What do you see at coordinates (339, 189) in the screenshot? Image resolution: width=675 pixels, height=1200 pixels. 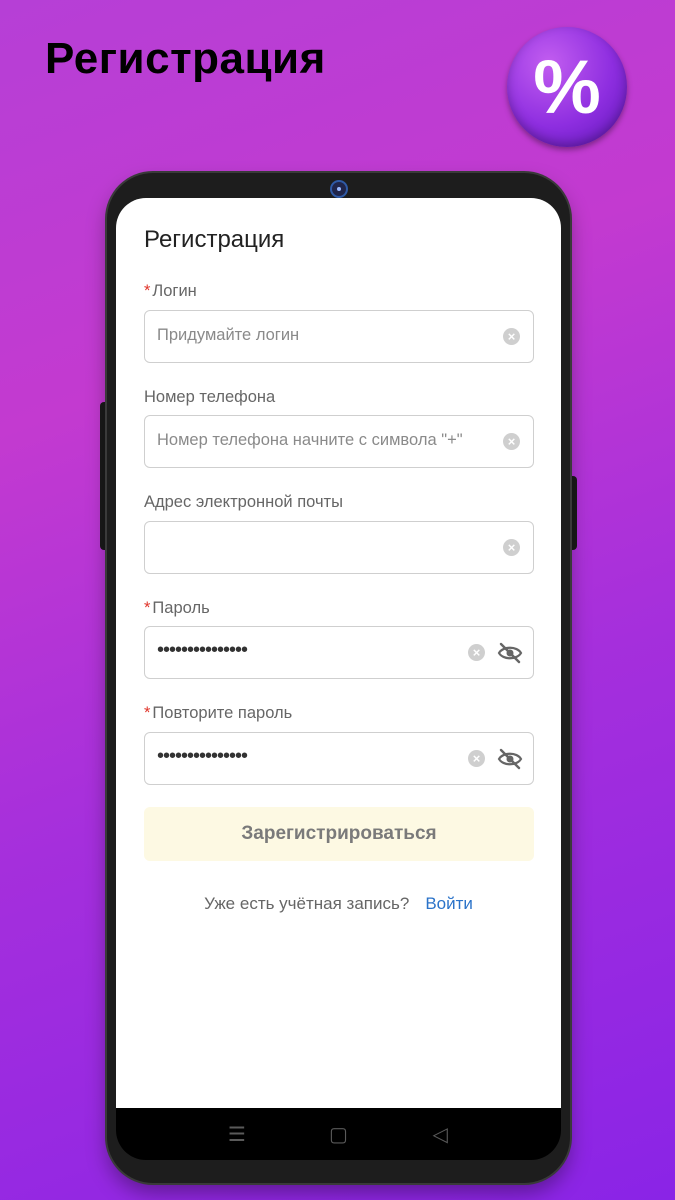 I see `camera-icon` at bounding box center [339, 189].